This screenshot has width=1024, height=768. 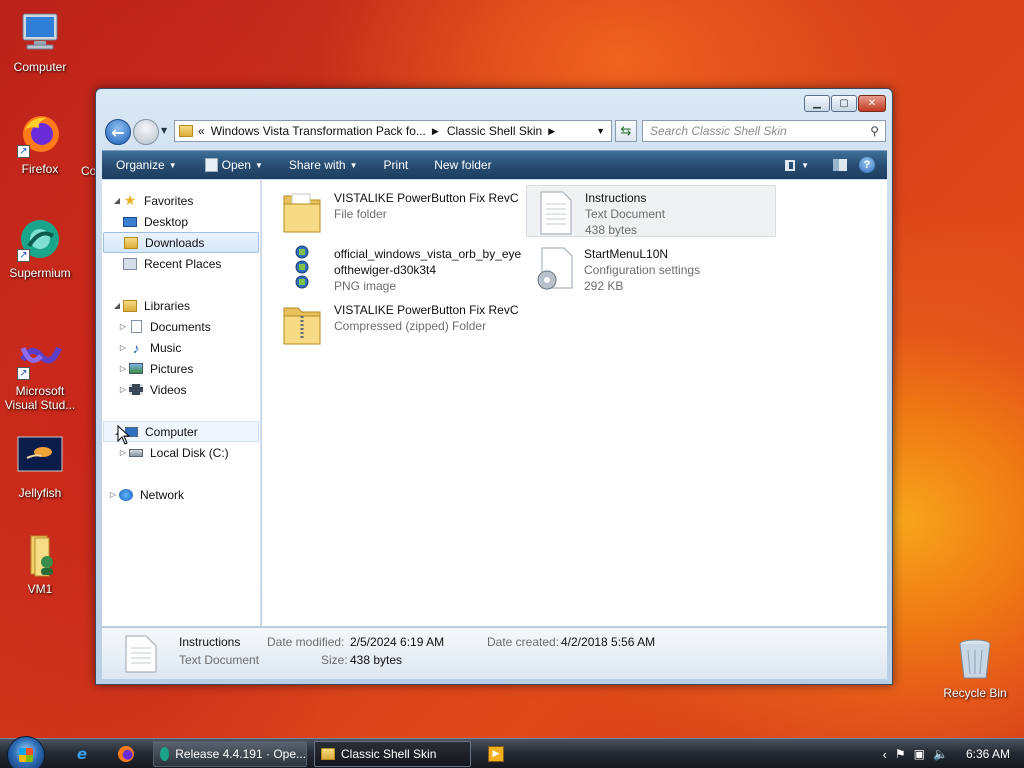 What do you see at coordinates (392, 754) in the screenshot?
I see `taskbar-item-explorer: Classic Shell Skin` at bounding box center [392, 754].